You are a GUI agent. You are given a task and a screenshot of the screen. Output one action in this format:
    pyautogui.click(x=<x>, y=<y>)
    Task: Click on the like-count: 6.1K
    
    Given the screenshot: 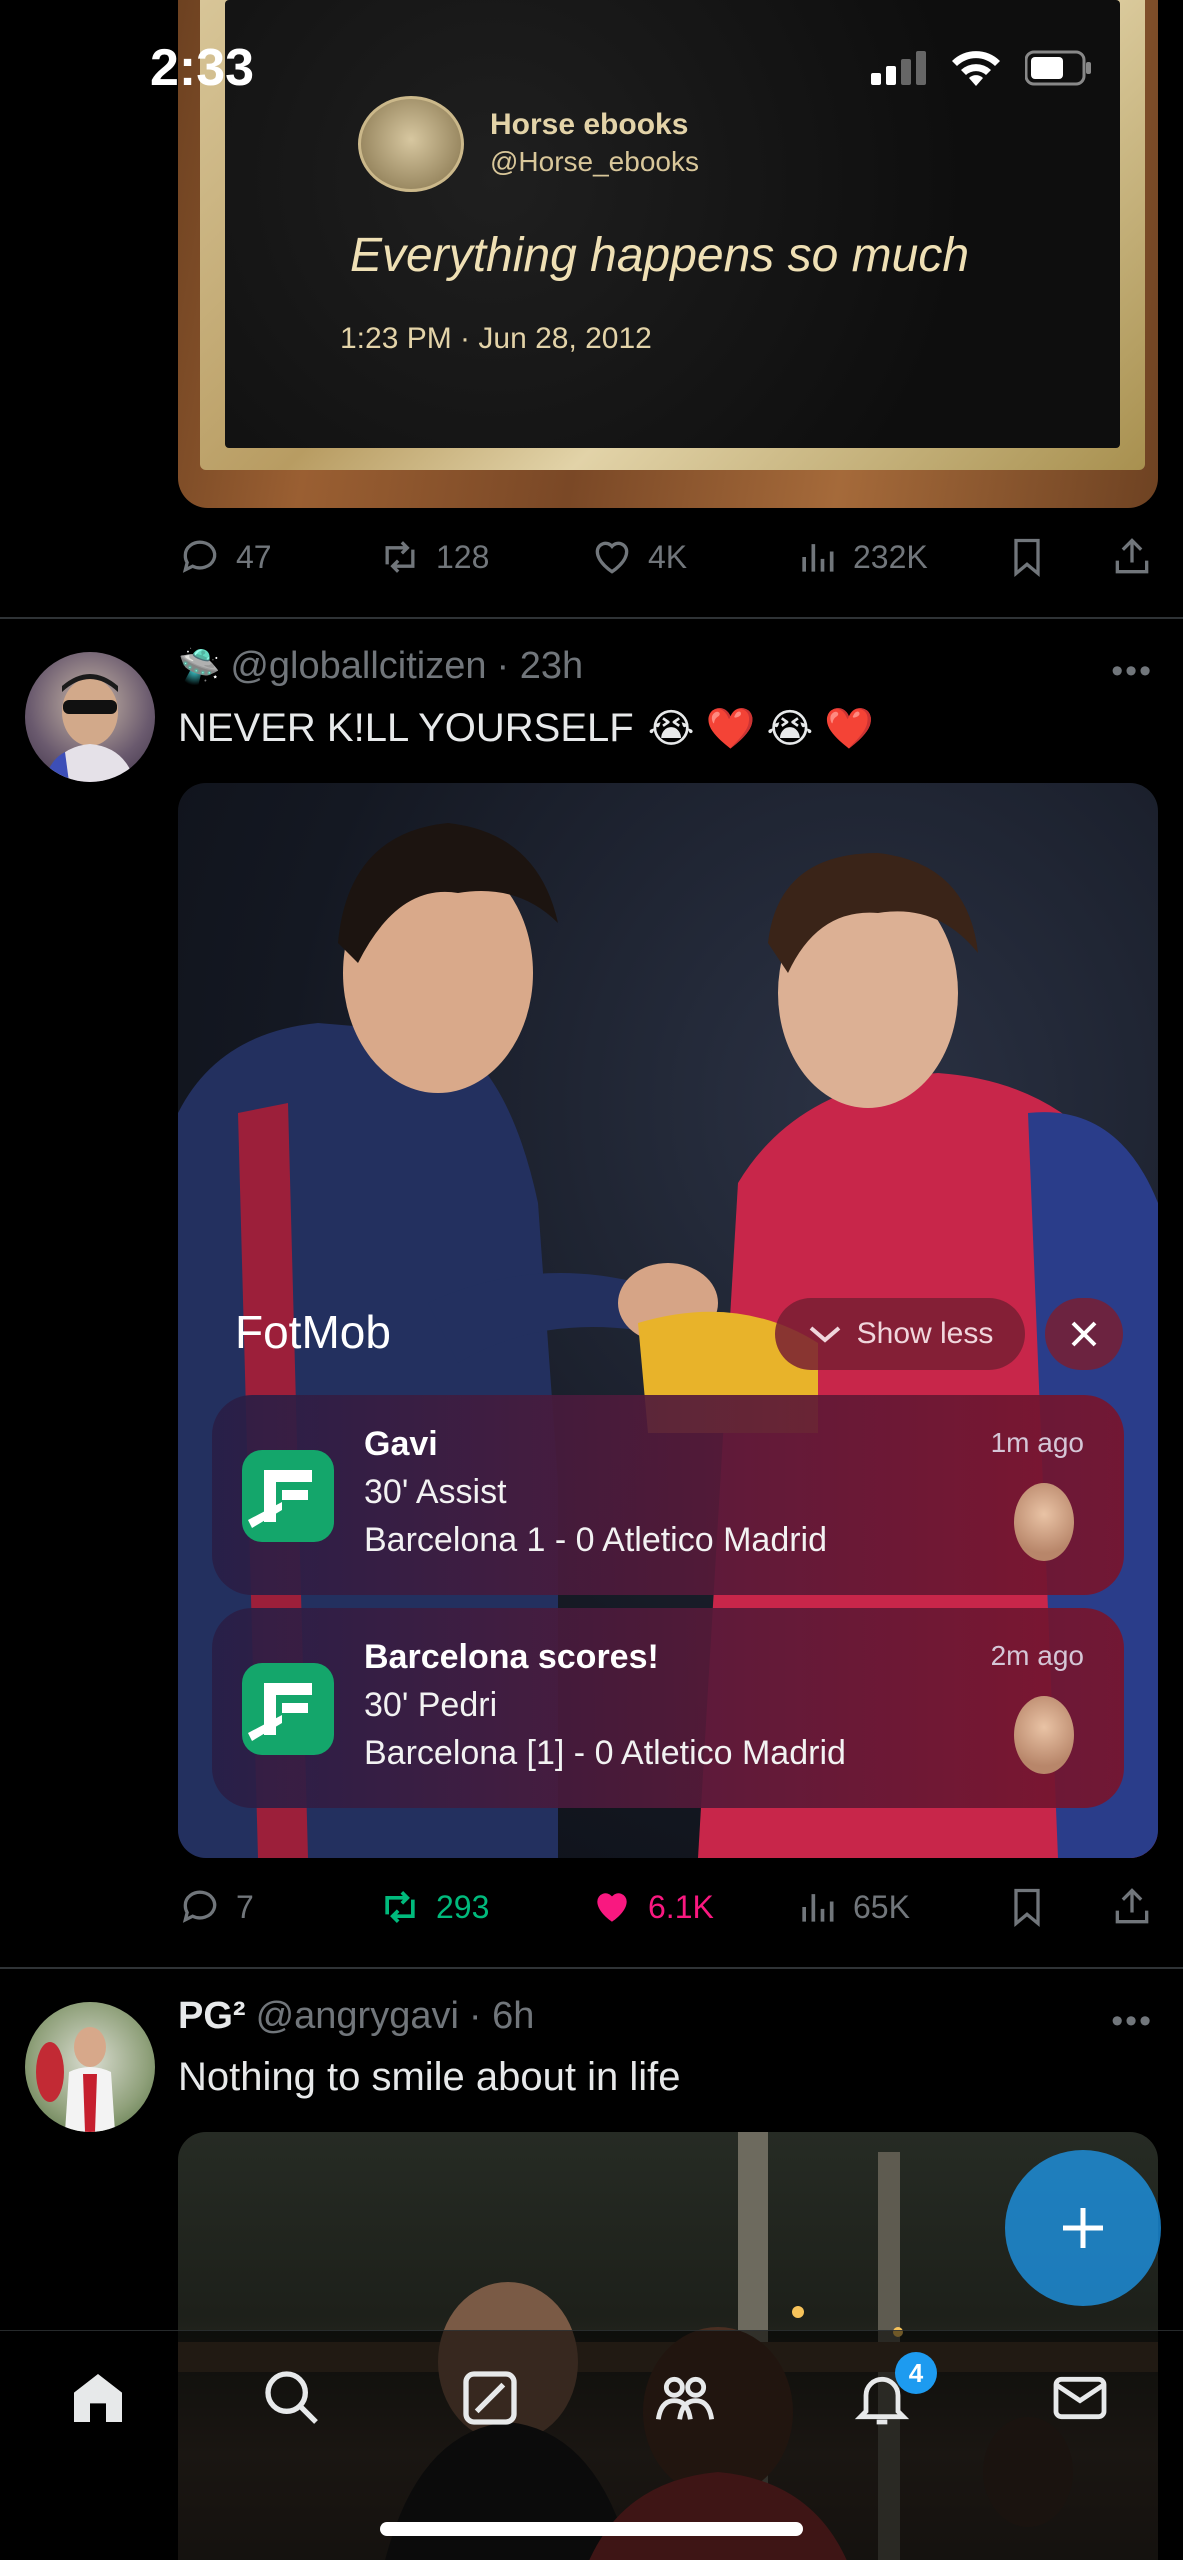 What is the action you would take?
    pyautogui.click(x=681, y=1906)
    